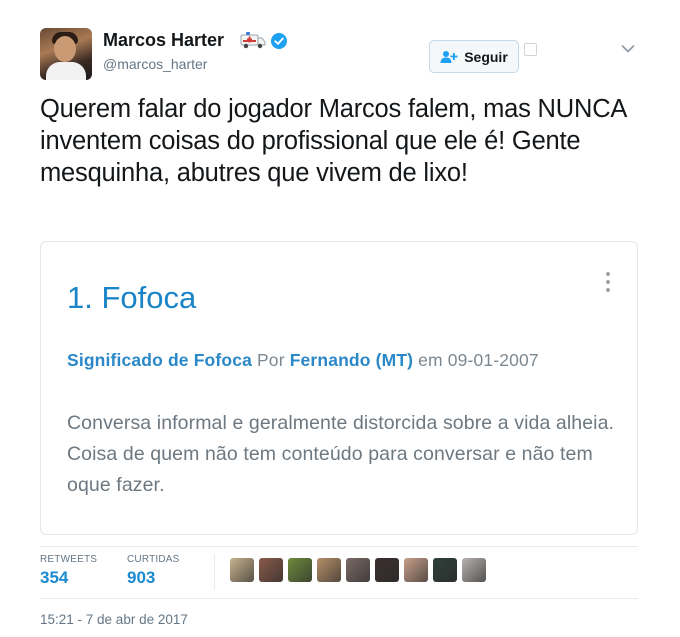 The image size is (680, 637). What do you see at coordinates (159, 360) in the screenshot?
I see `meaning-link: Significado de Fofoca` at bounding box center [159, 360].